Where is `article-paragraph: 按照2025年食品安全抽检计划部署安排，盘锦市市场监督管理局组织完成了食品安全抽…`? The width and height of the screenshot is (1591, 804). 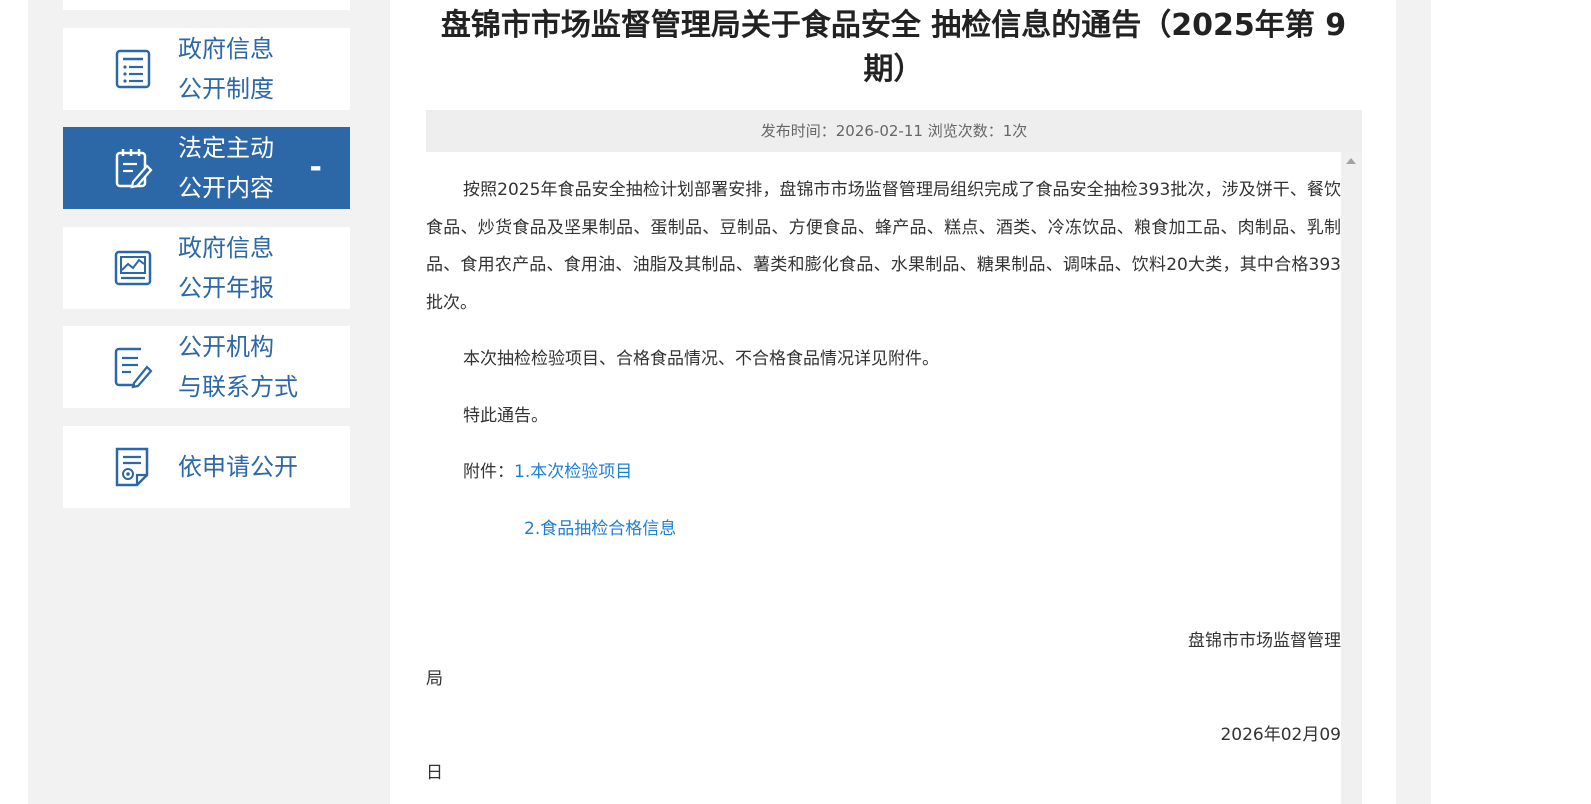 article-paragraph: 按照2025年食品安全抽检计划部署安排，盘锦市市场监督管理局组织完成了食品安全抽… is located at coordinates (883, 246).